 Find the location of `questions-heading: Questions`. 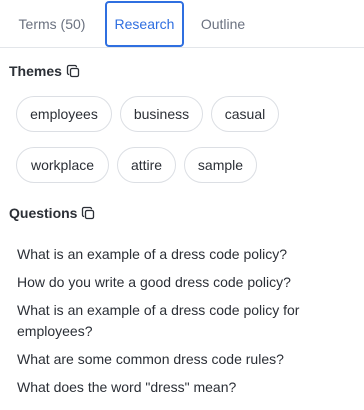

questions-heading: Questions is located at coordinates (52, 213).